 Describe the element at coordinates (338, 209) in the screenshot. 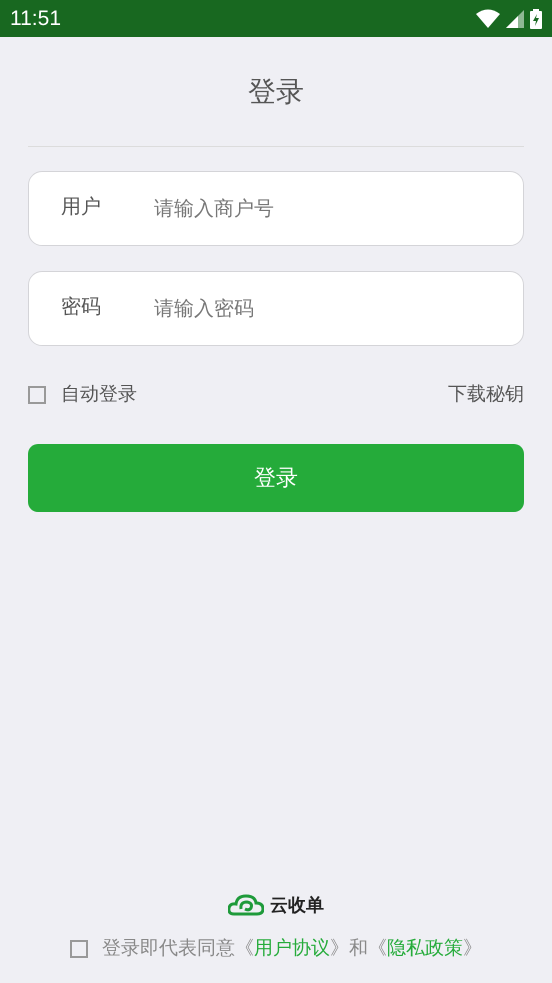

I see `text-input: 请输入商户号` at that location.